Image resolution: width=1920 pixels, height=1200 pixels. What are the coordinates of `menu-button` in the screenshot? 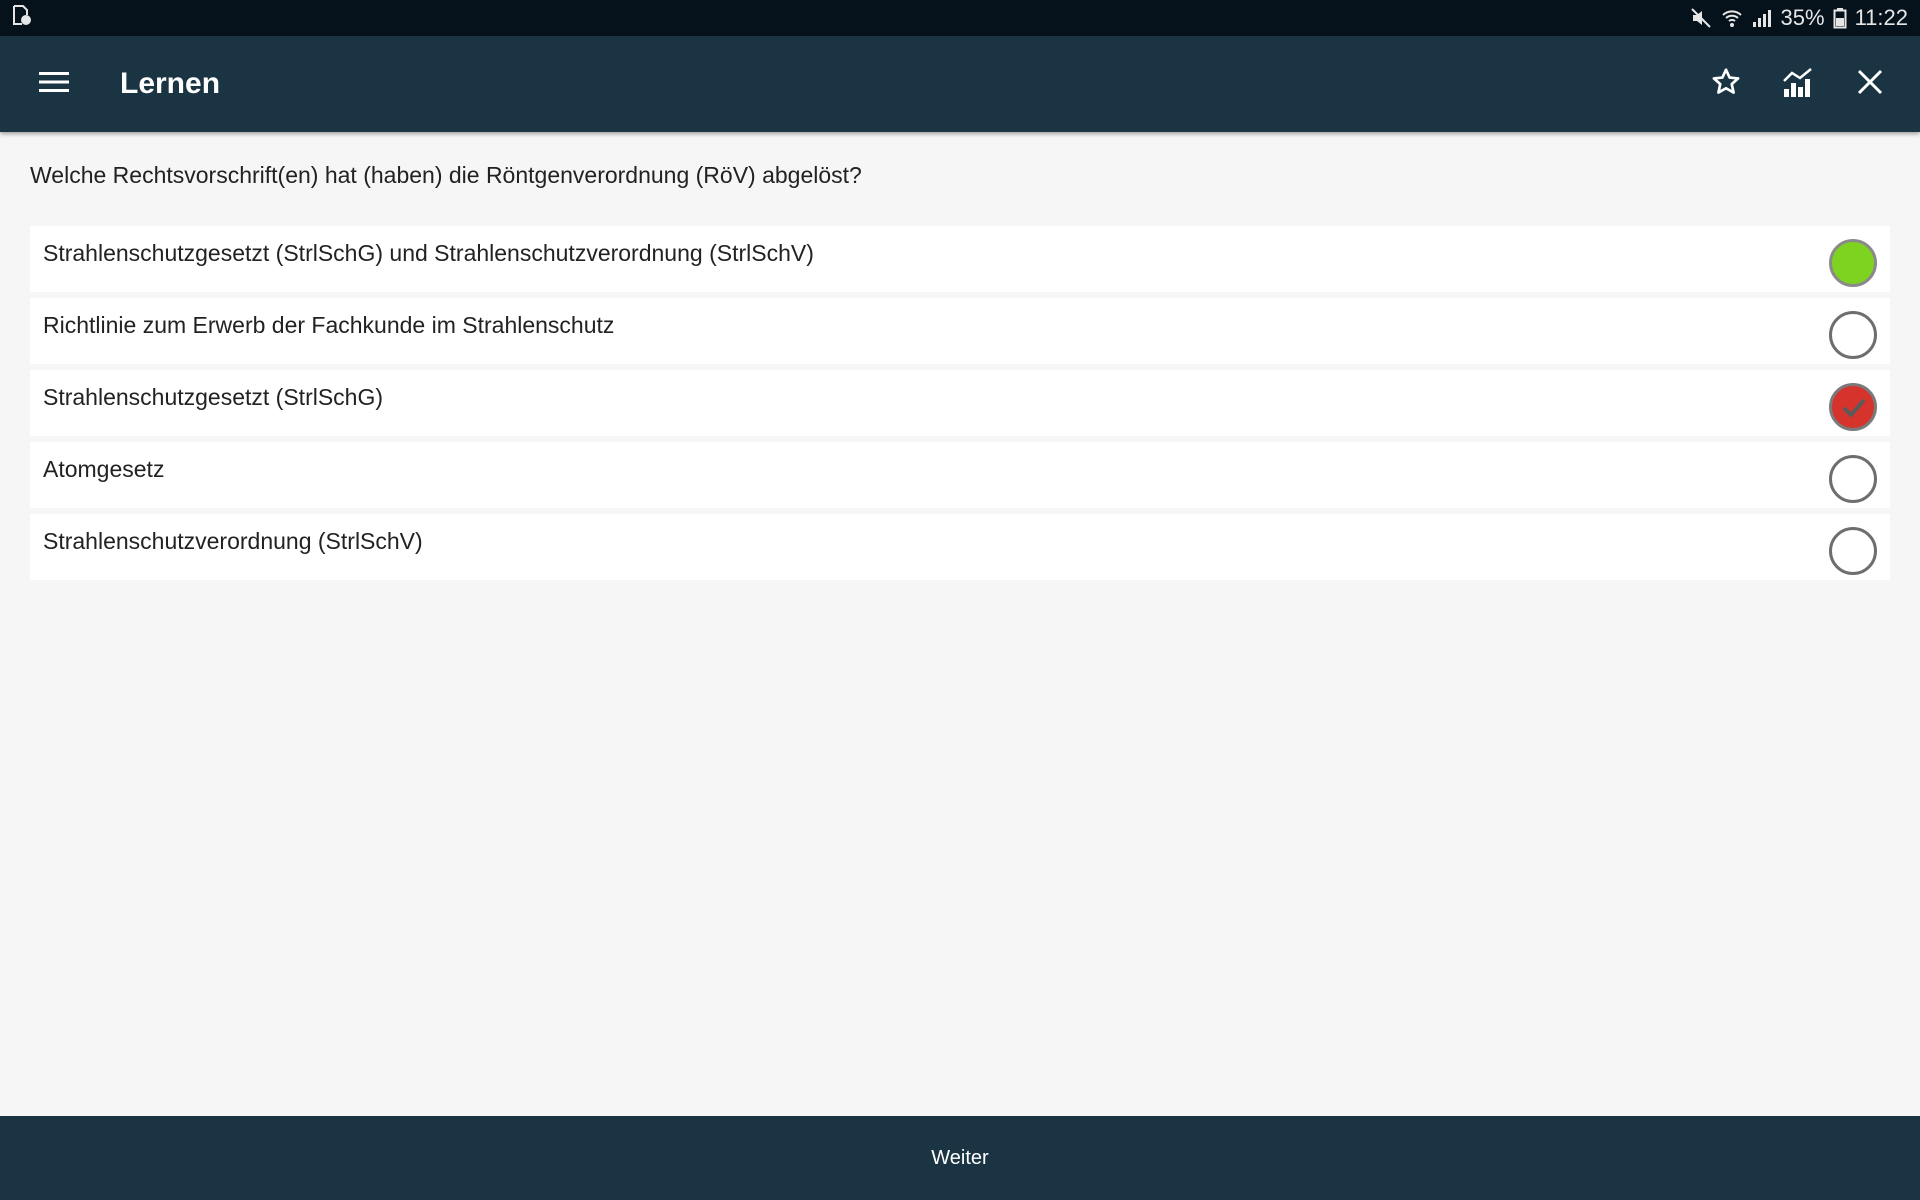 It's located at (54, 84).